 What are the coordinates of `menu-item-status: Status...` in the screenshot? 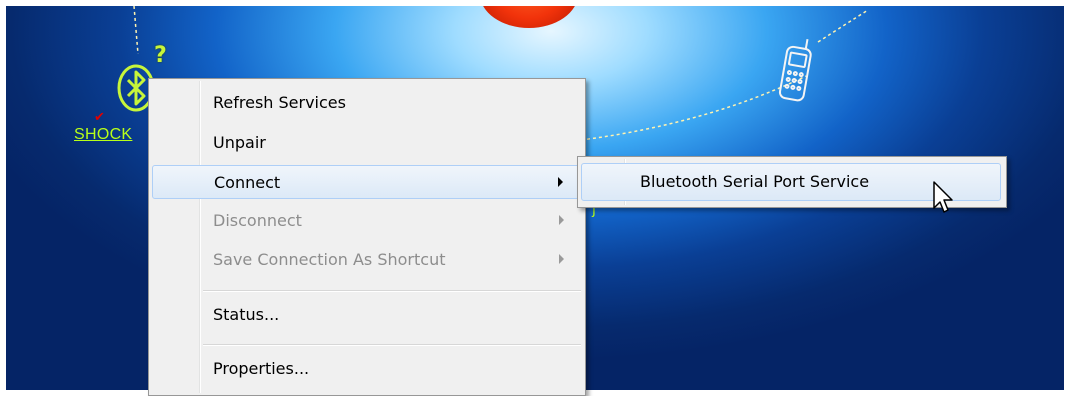 It's located at (367, 315).